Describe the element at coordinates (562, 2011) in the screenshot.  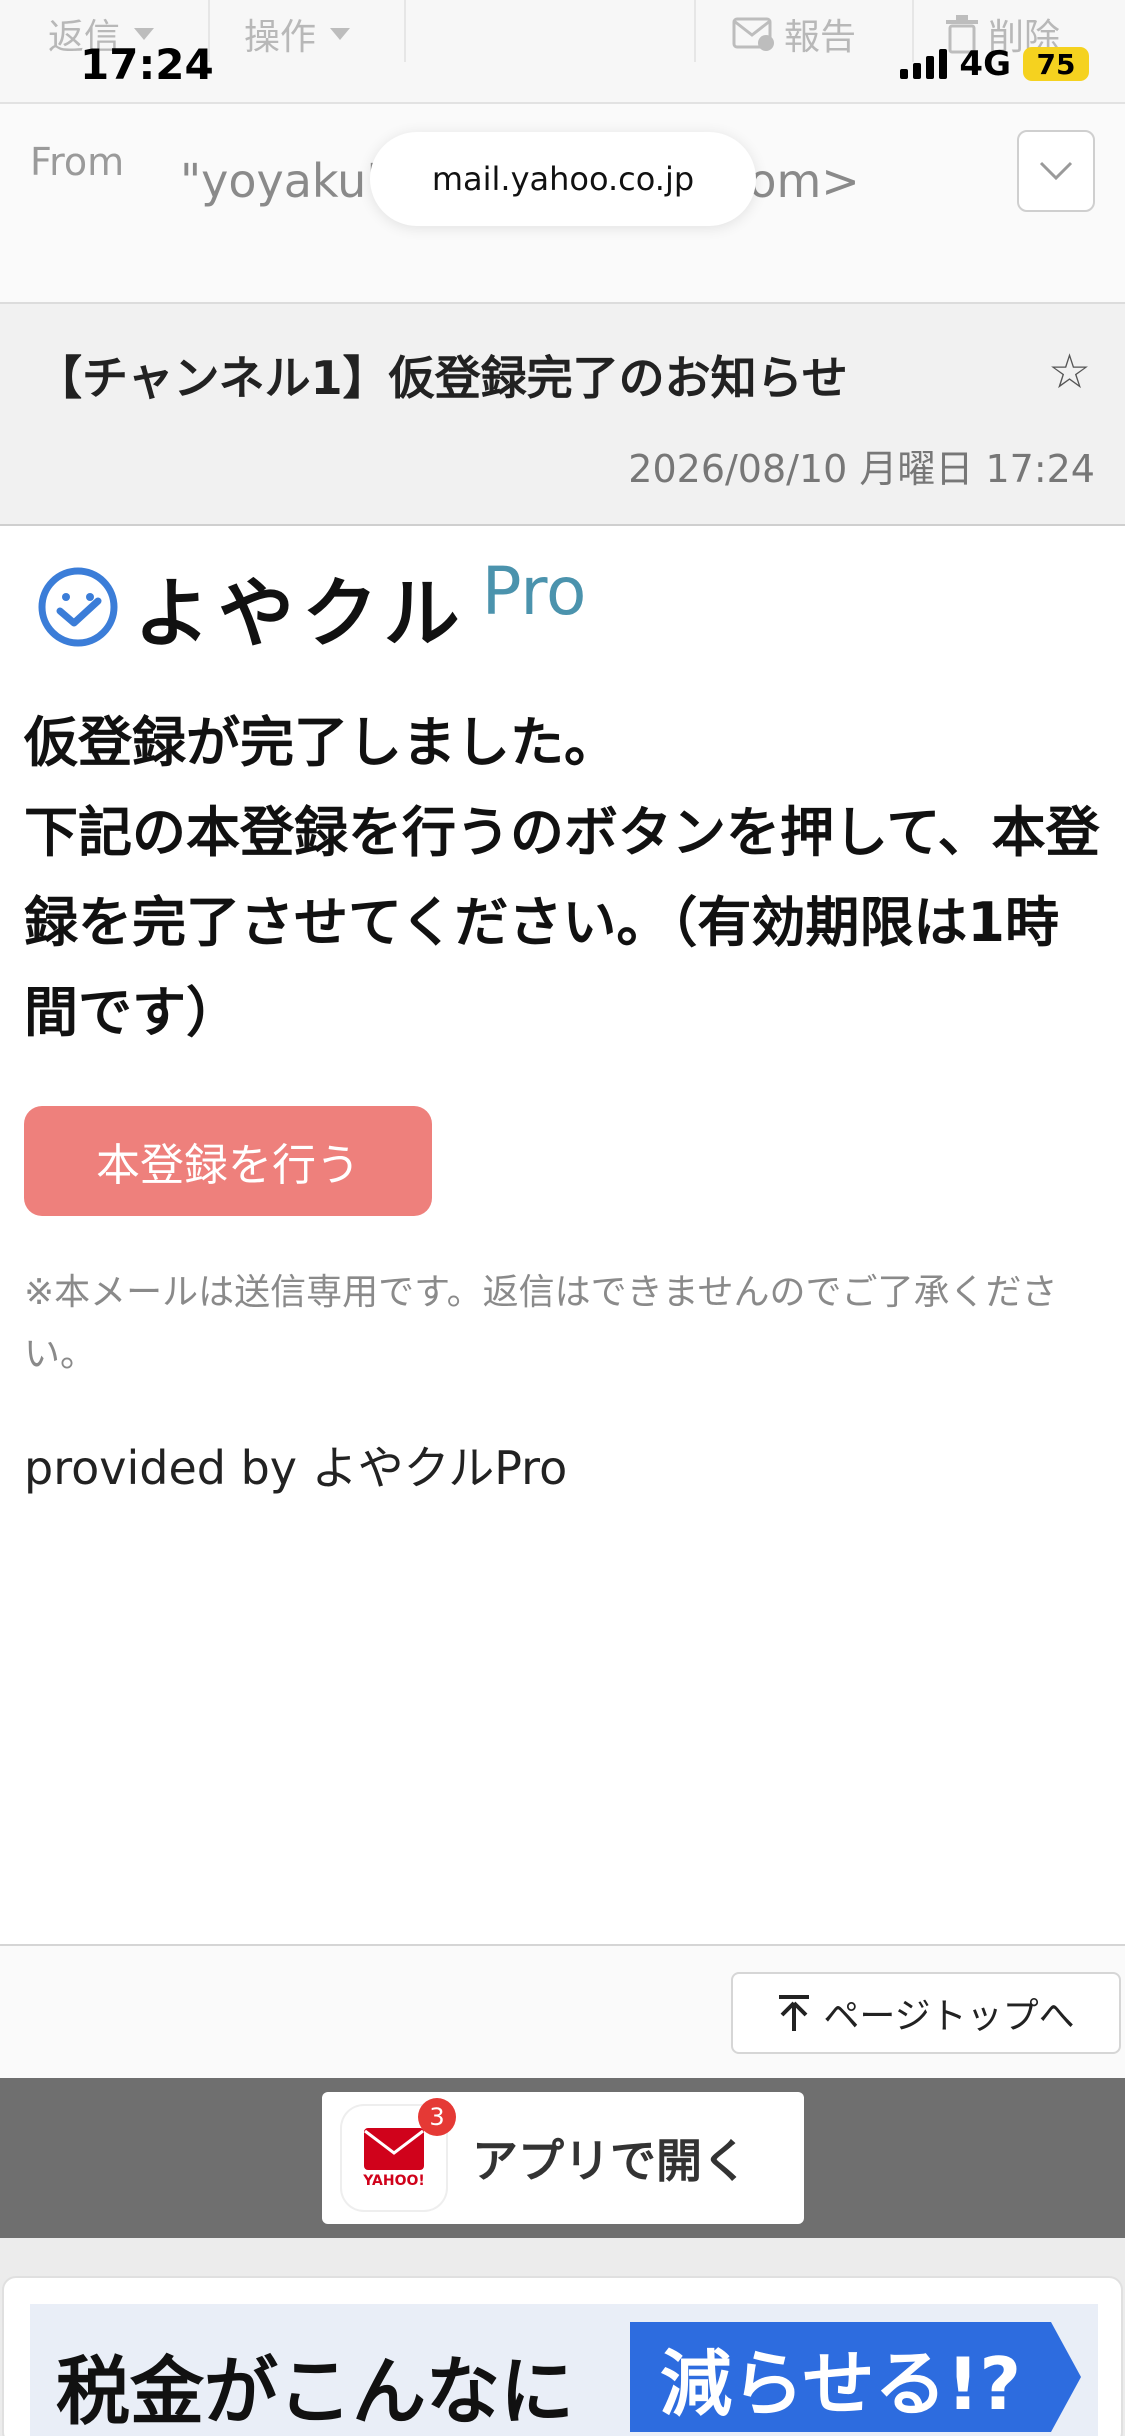
I see `page-top-row: ページトップへ` at that location.